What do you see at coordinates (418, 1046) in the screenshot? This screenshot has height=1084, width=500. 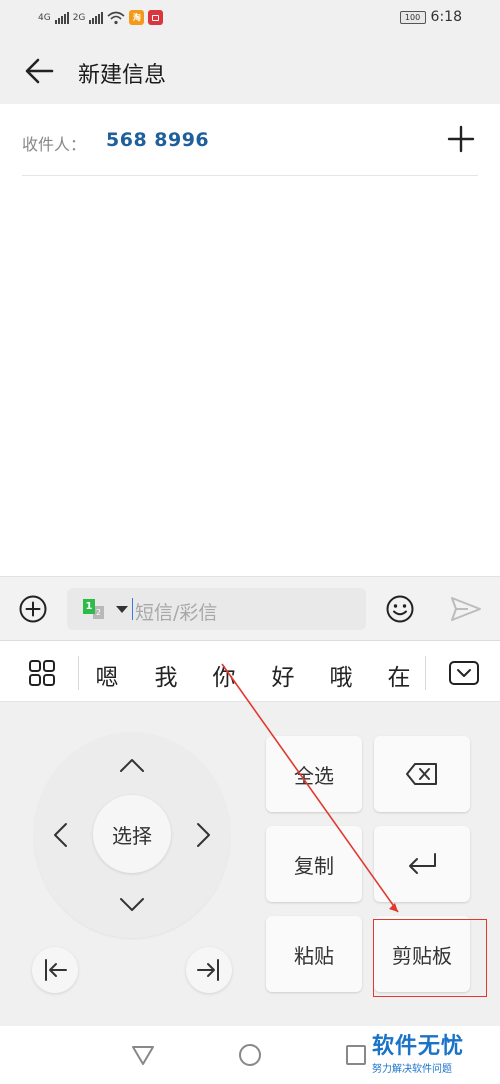 I see `watermark-title: 软件无忧` at bounding box center [418, 1046].